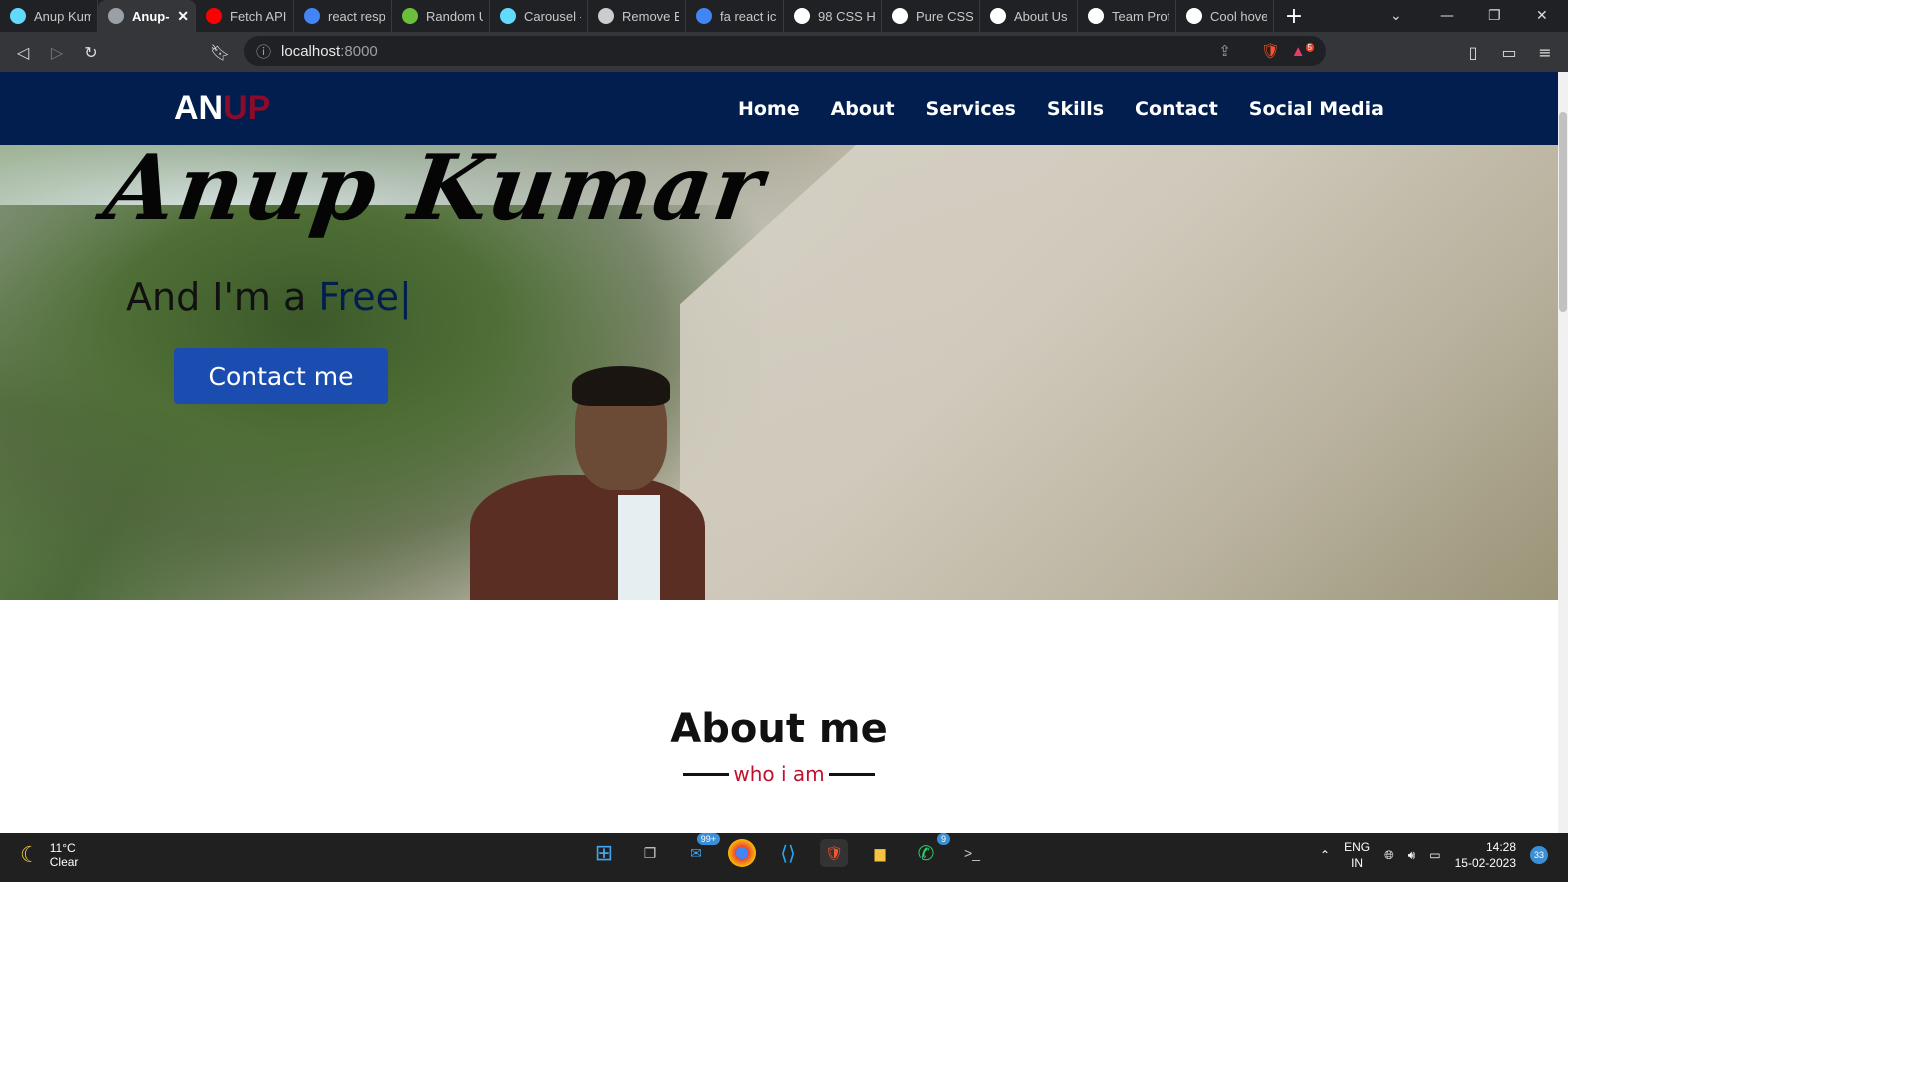 Image resolution: width=1920 pixels, height=1080 pixels. What do you see at coordinates (863, 109) in the screenshot?
I see `nav-about: About` at bounding box center [863, 109].